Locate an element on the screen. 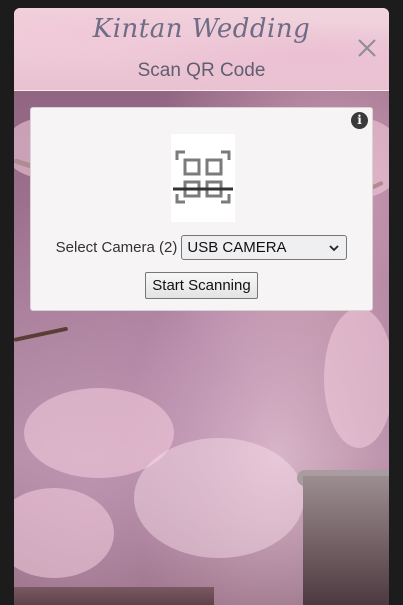 The image size is (403, 605). brand-title: Kintan Wedding is located at coordinates (201, 29).